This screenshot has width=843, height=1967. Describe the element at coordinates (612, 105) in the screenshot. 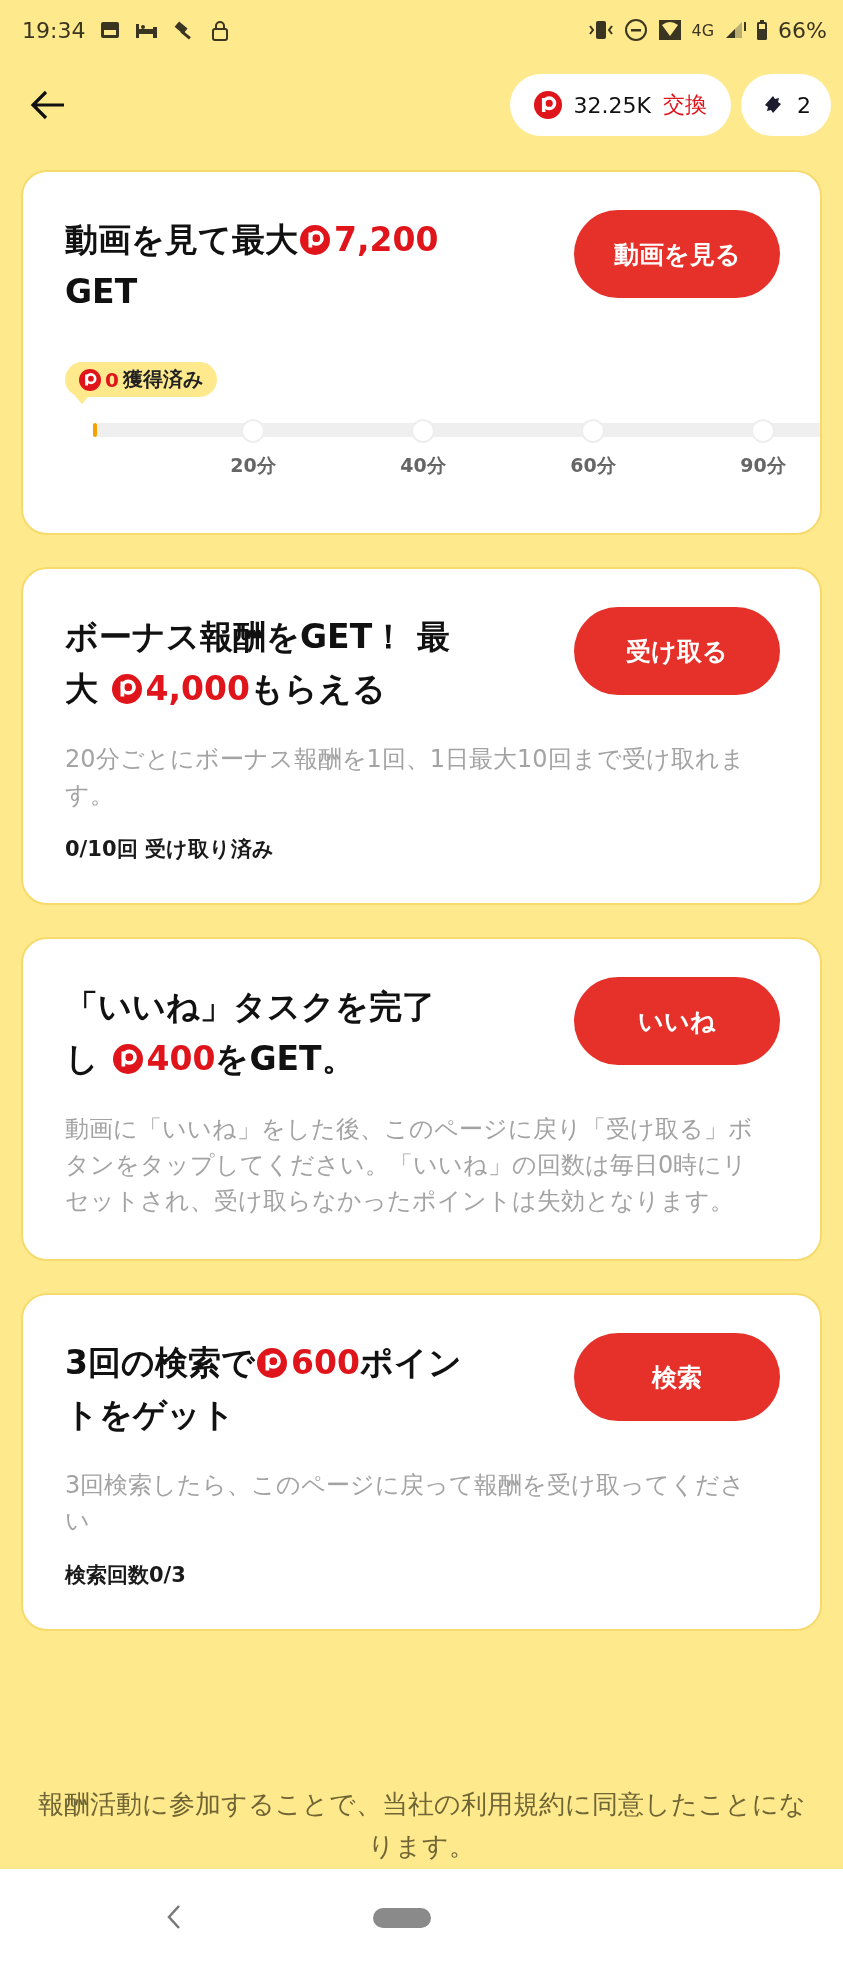

I see `points-balance: 32.25K` at that location.